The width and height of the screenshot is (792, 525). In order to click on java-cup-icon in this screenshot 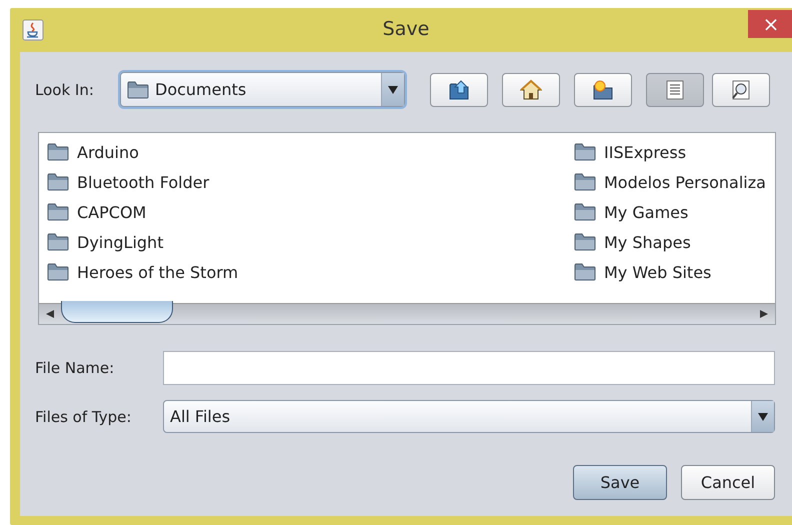, I will do `click(33, 30)`.